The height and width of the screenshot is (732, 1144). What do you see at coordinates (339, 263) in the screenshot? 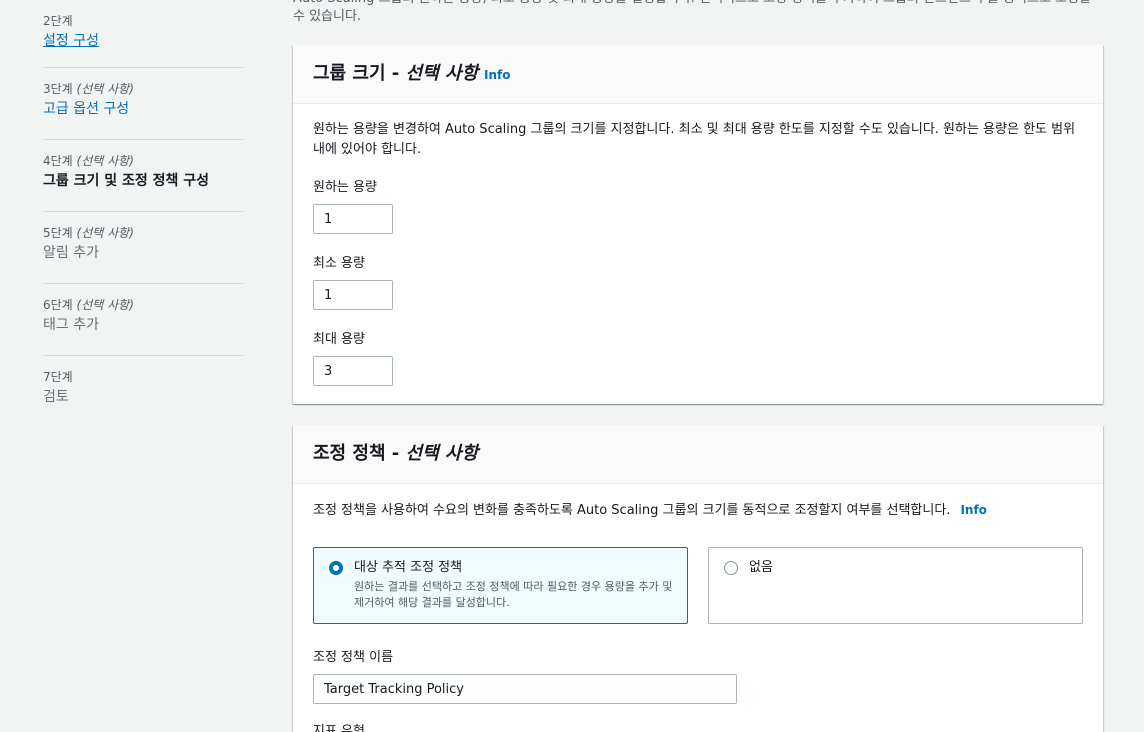
I see `min-capacity-label: 최소 용량` at bounding box center [339, 263].